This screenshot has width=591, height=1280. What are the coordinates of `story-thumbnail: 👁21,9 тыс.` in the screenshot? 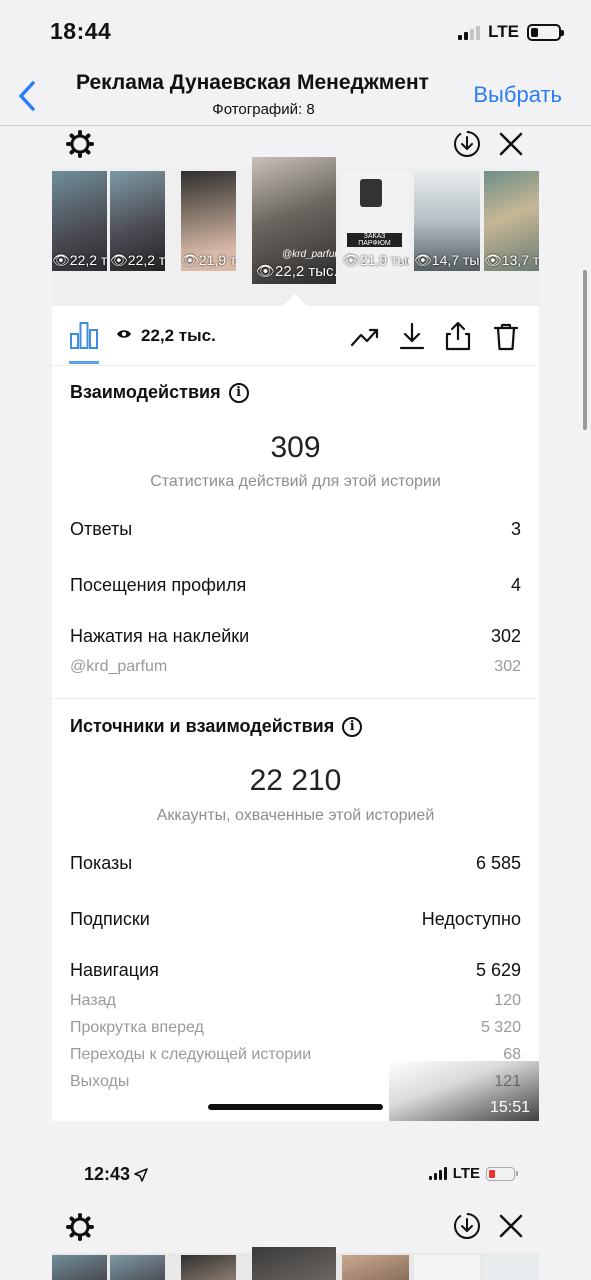 It's located at (208, 221).